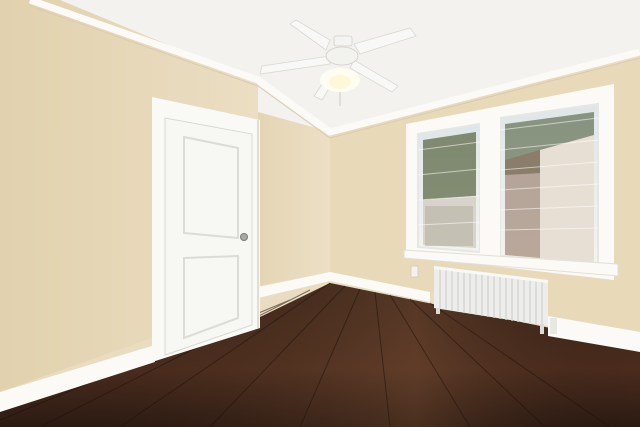 This screenshot has height=427, width=640. What do you see at coordinates (414, 271) in the screenshot?
I see `wall-outlet` at bounding box center [414, 271].